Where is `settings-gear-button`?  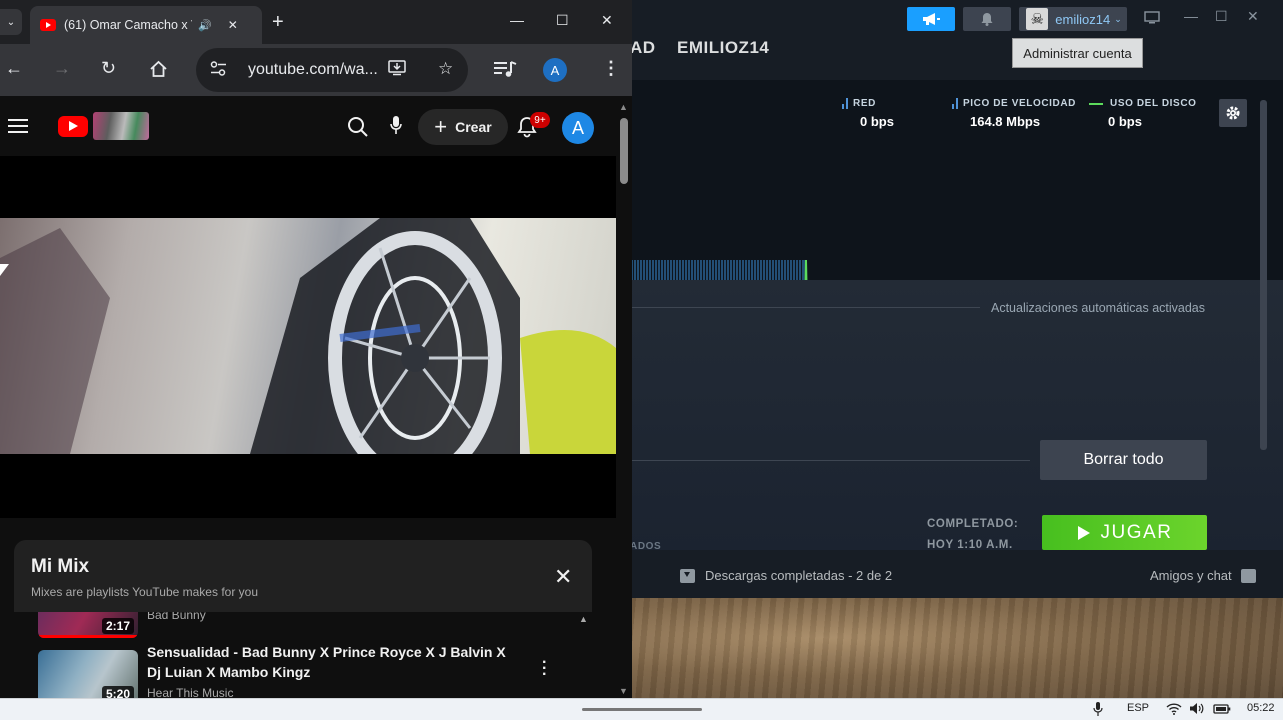 settings-gear-button is located at coordinates (1233, 113).